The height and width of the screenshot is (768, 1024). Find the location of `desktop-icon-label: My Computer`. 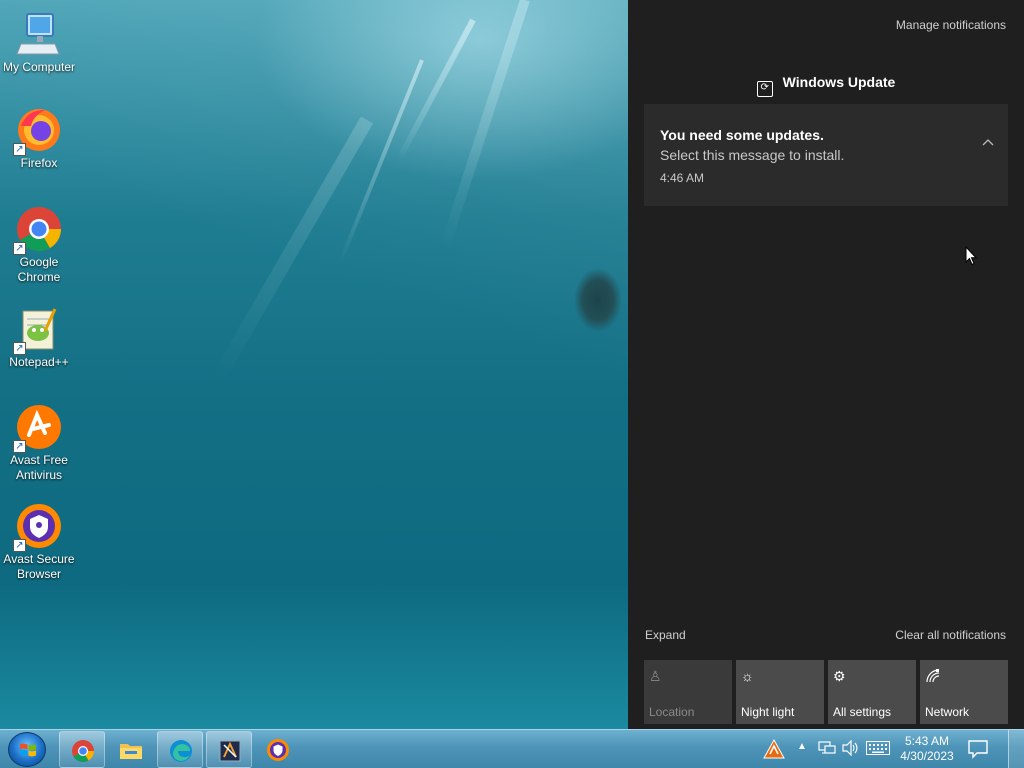

desktop-icon-label: My Computer is located at coordinates (39, 67).